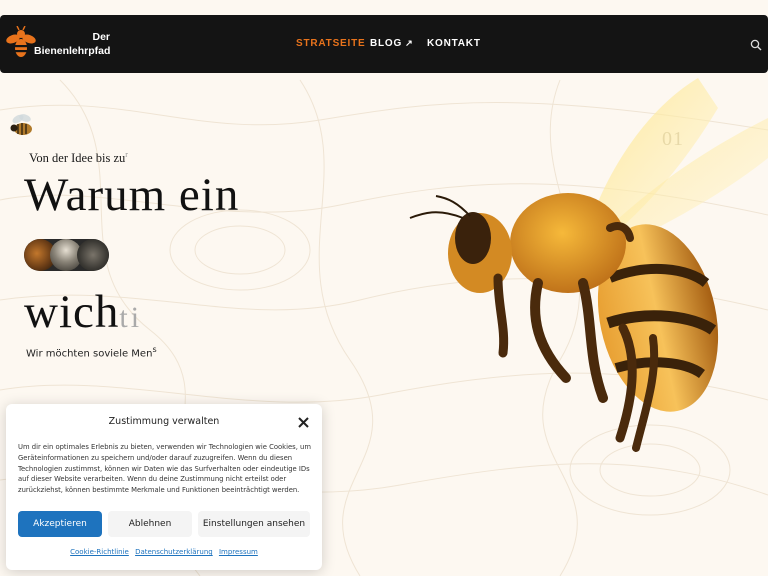 The image size is (768, 576). I want to click on hero-subtitle: Von der Idee bis zur, so click(78, 158).